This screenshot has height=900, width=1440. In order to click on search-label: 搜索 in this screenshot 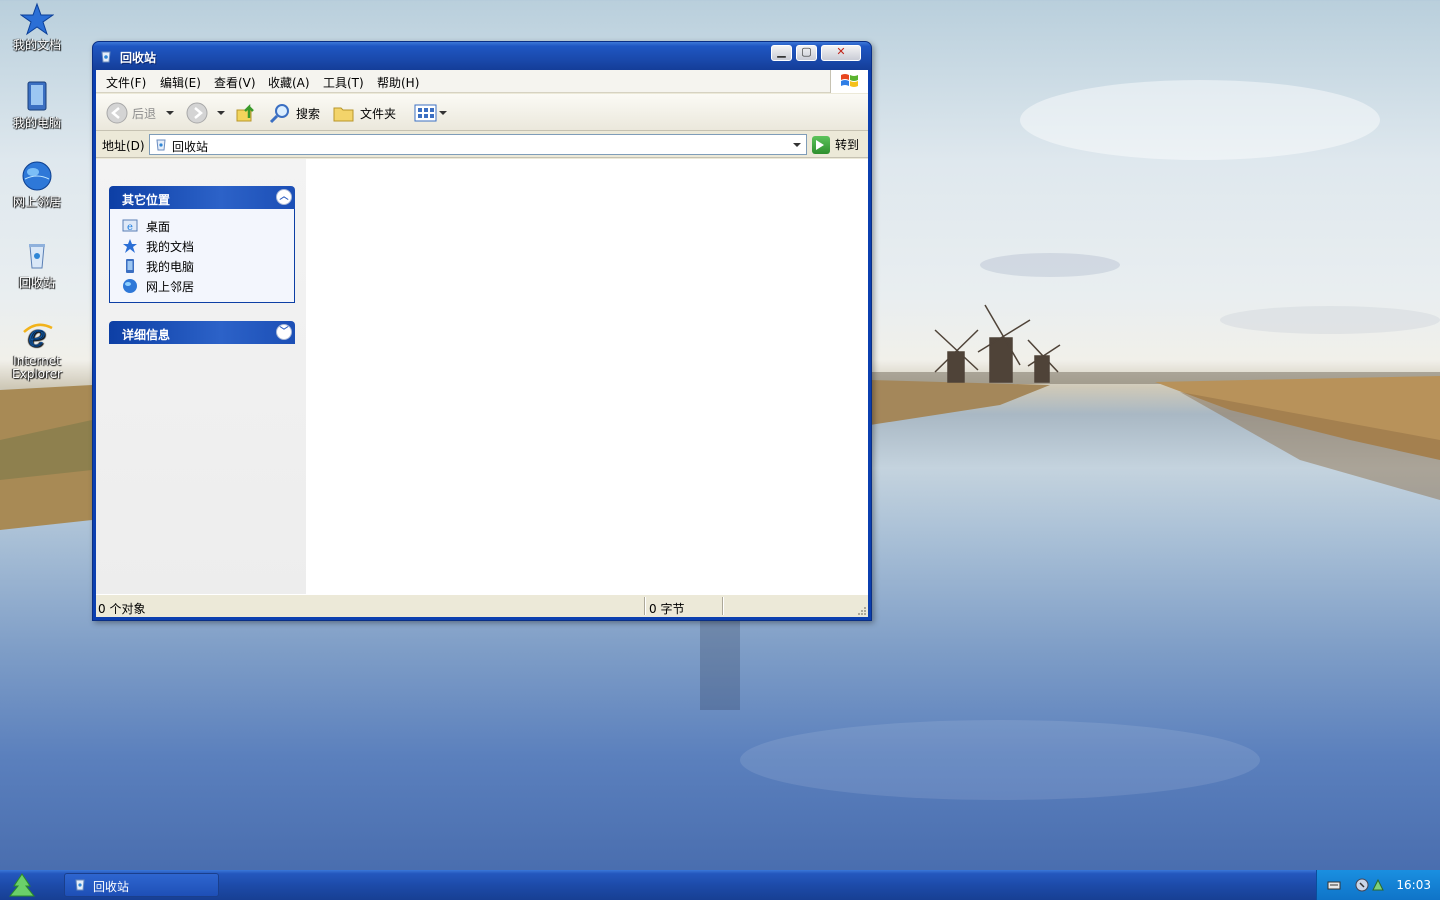, I will do `click(308, 113)`.